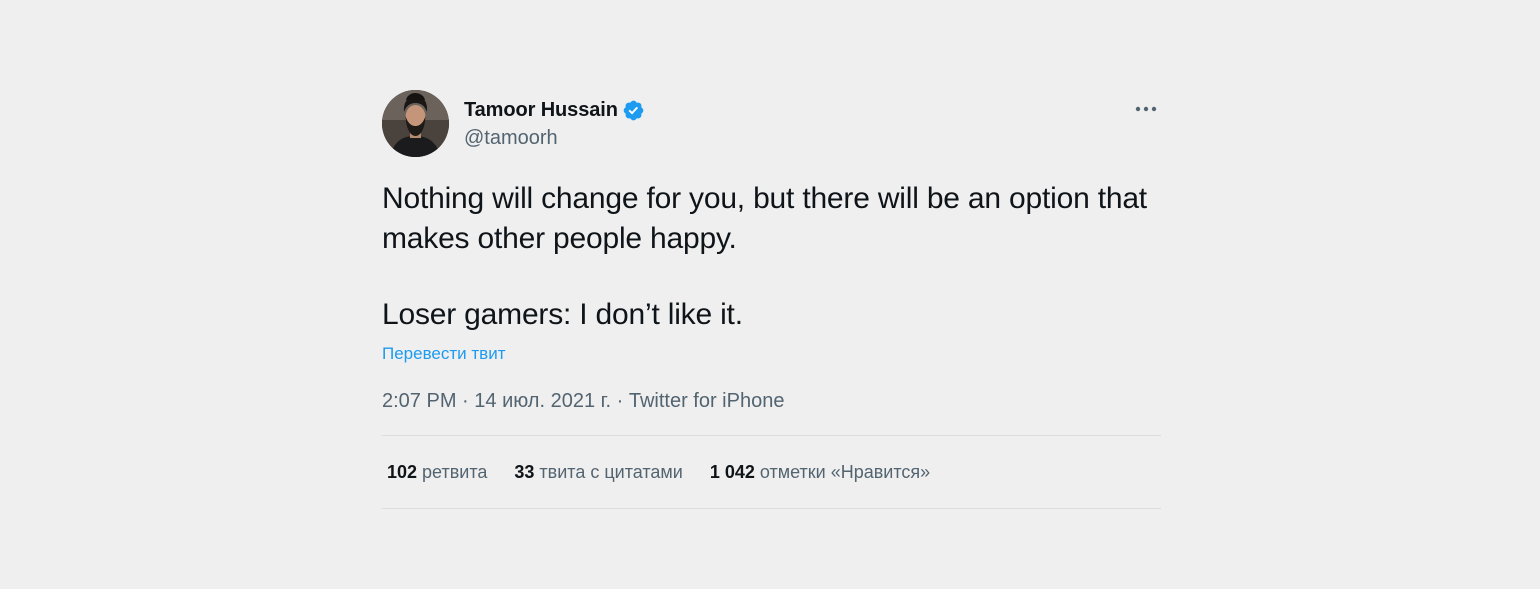 This screenshot has width=1540, height=589. I want to click on tweet-time: 2:07 PM, so click(419, 401).